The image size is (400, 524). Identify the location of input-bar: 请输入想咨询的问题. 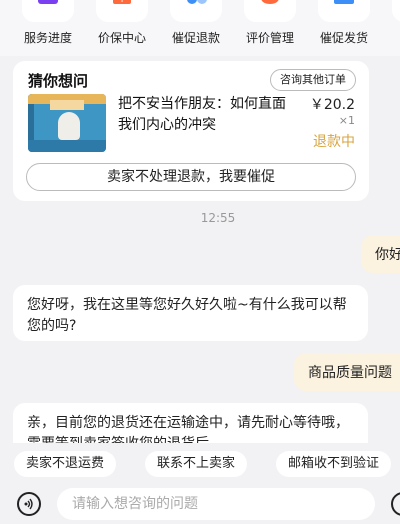
(200, 503).